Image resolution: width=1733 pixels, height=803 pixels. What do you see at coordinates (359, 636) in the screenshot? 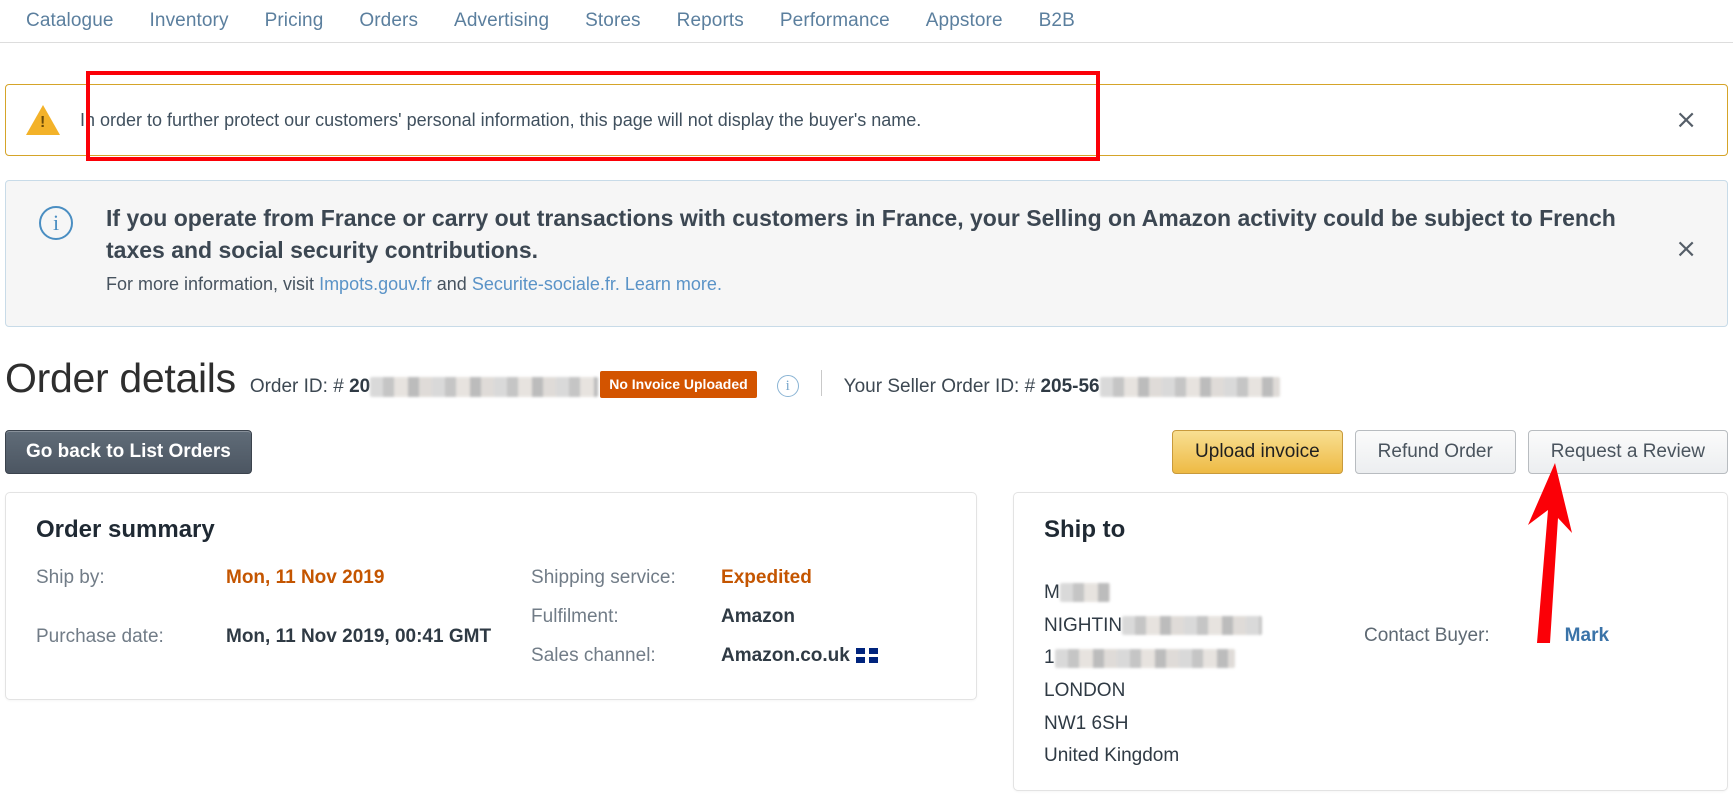
I see `purchase-date-value: Mon, 11 Nov 2019, 00:41 GMT` at bounding box center [359, 636].